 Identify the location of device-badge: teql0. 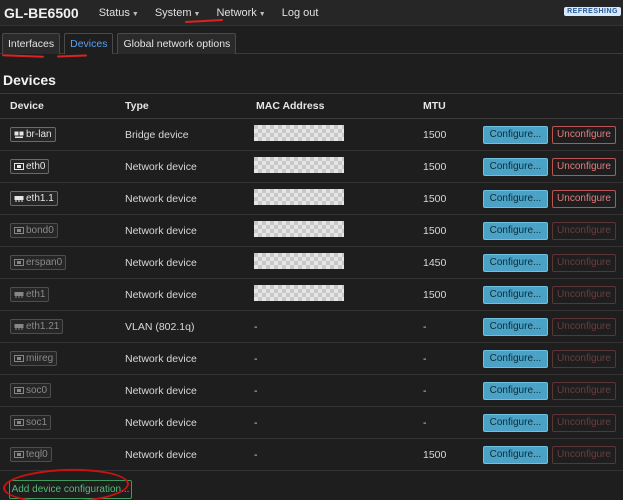
(31, 454).